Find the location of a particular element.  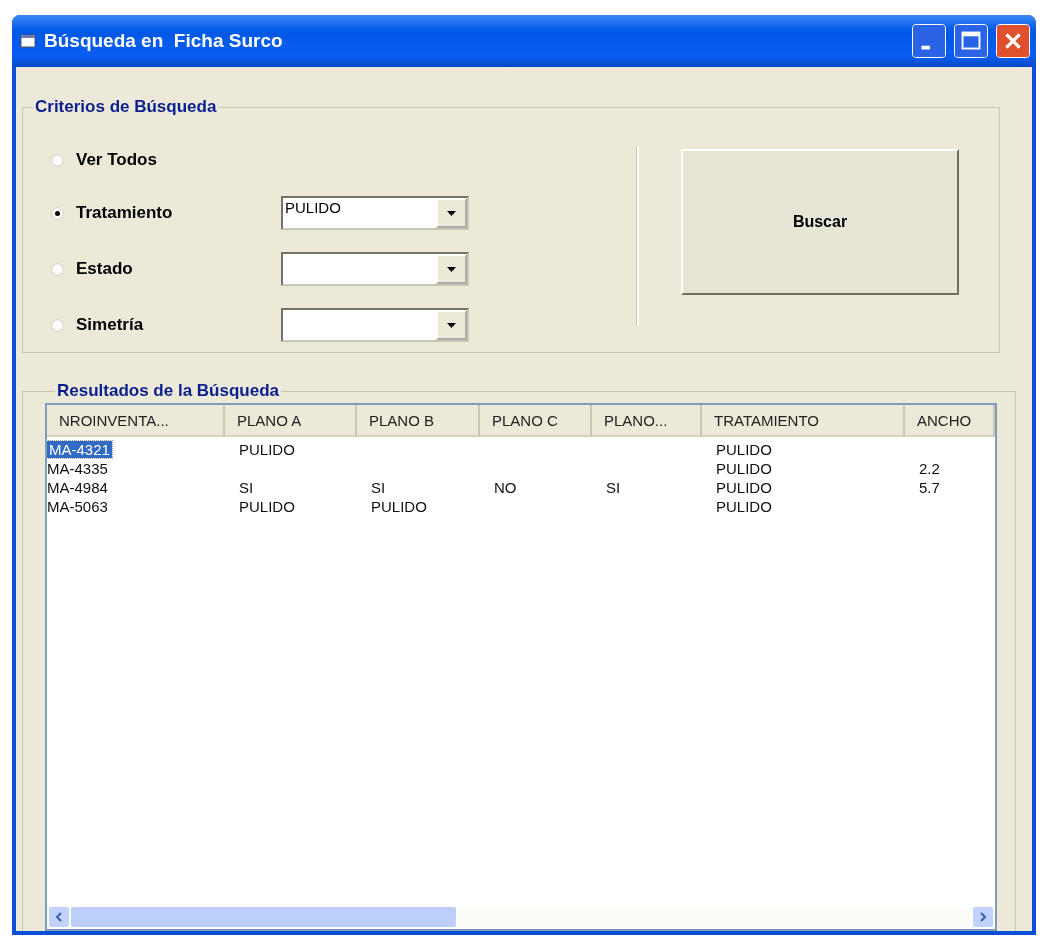

table-cell: 2.2 is located at coordinates (929, 468).